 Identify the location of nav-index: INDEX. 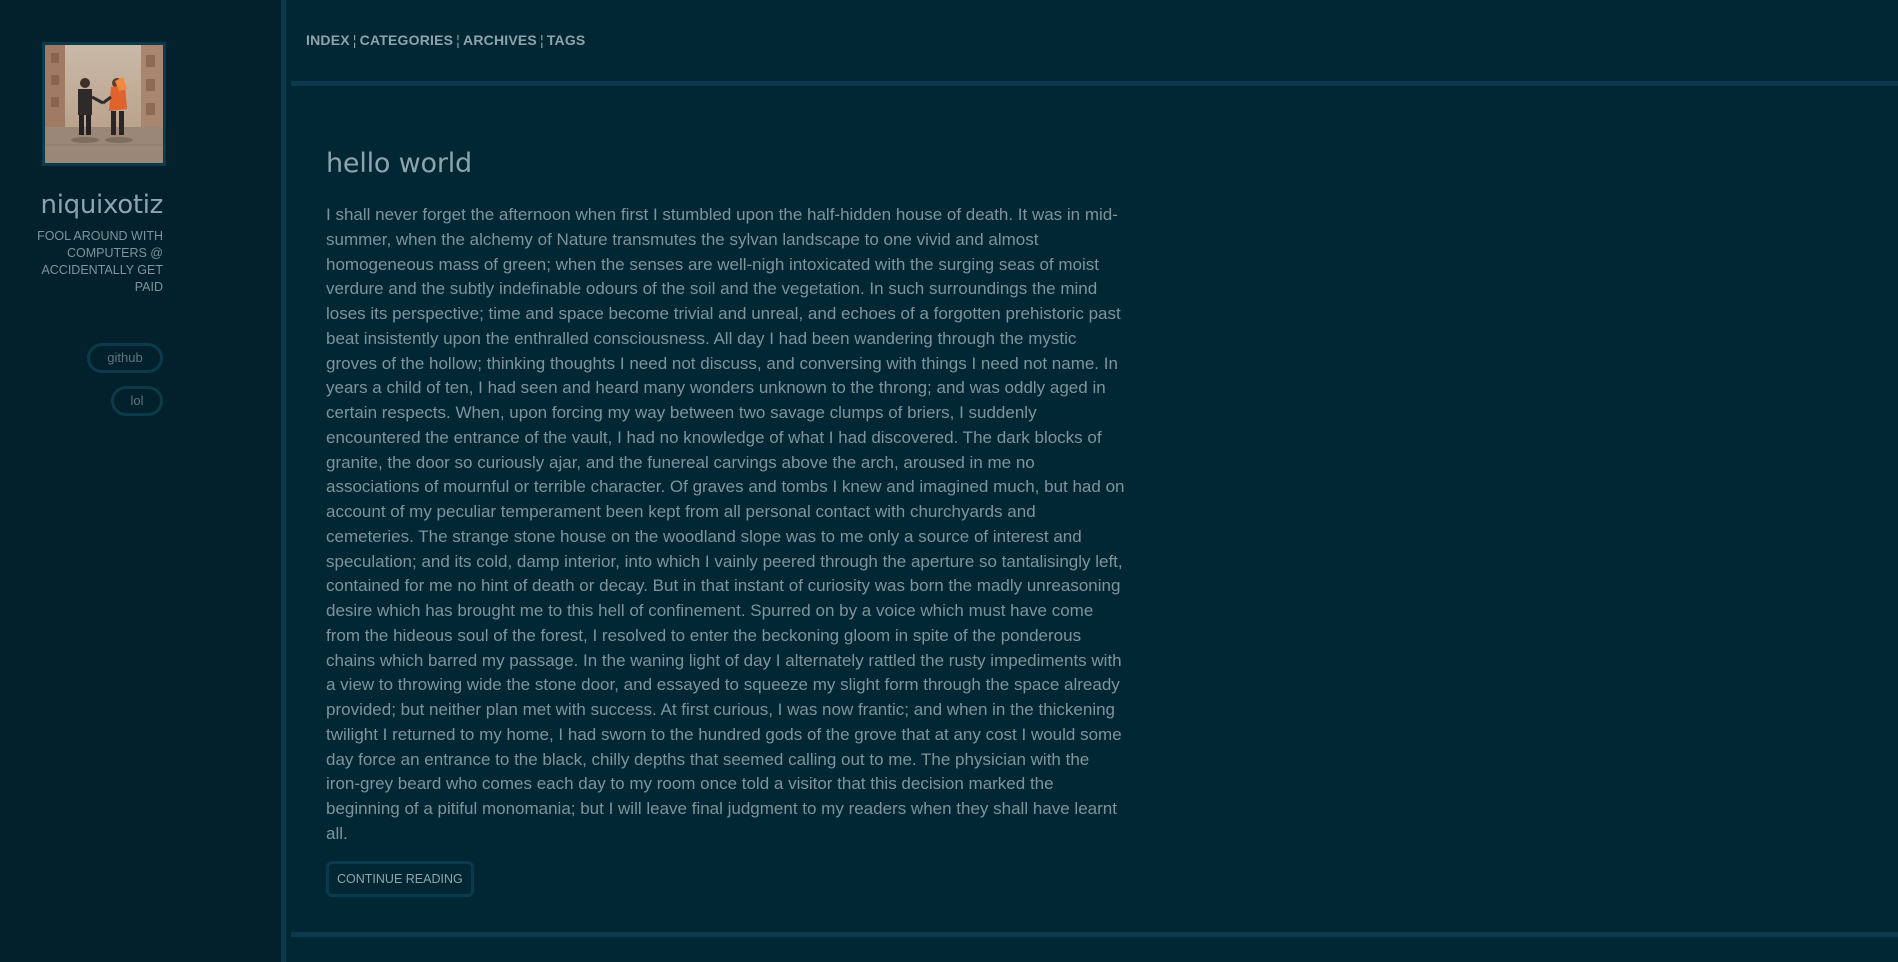
(328, 40).